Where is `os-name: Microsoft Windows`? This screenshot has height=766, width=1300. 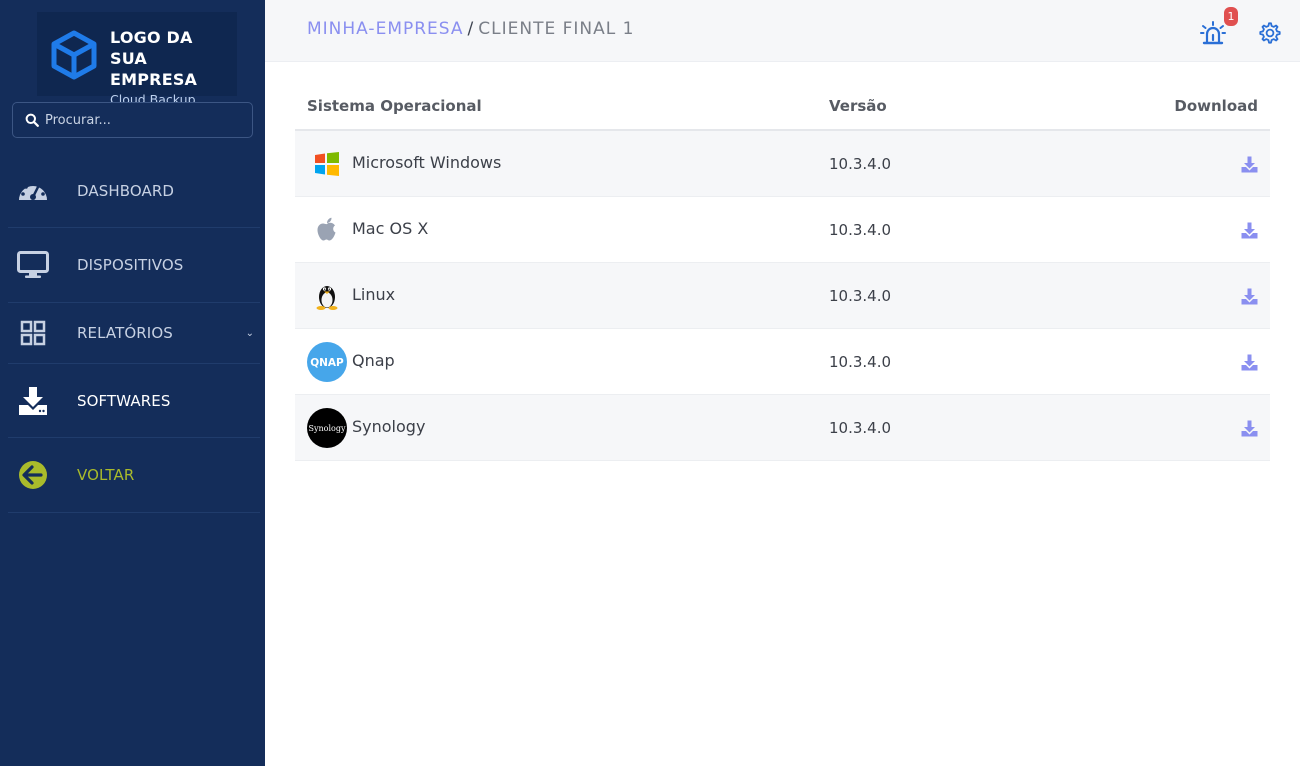
os-name: Microsoft Windows is located at coordinates (427, 162).